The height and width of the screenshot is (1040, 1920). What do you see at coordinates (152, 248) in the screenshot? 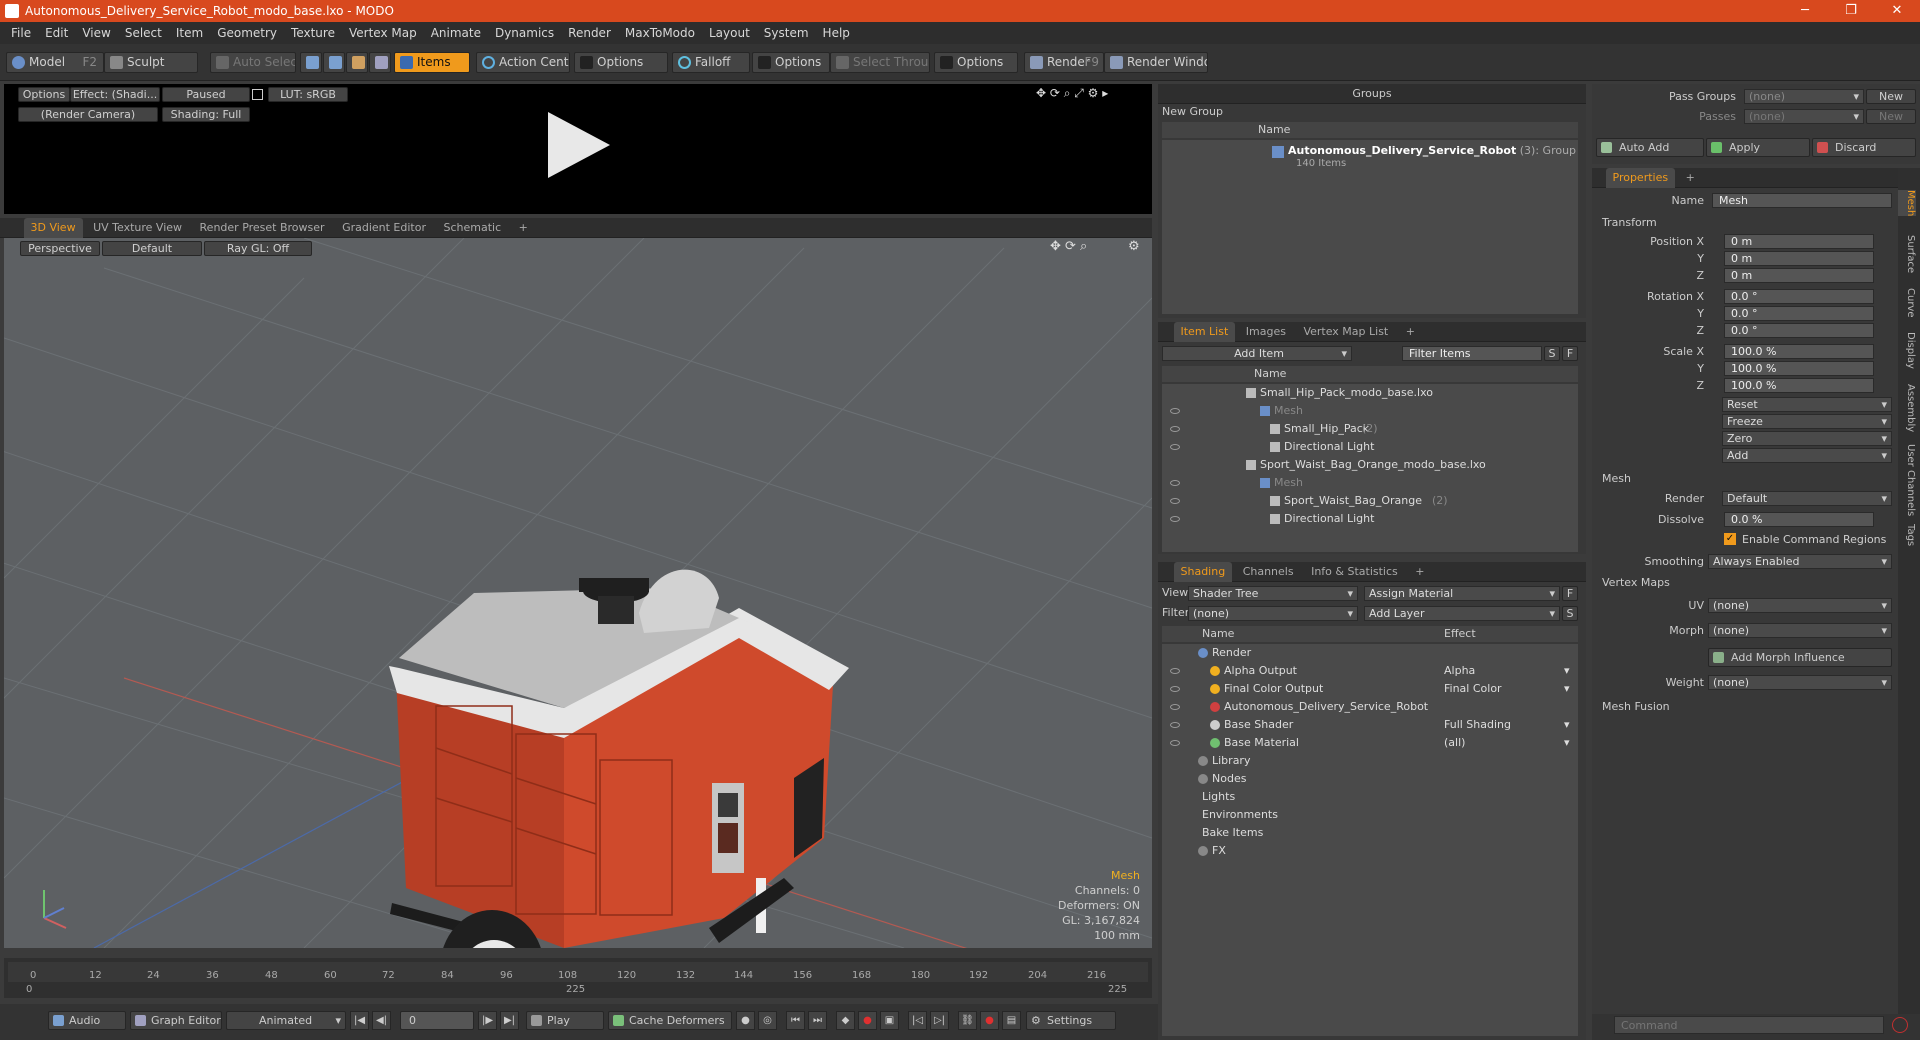
I see `default-style-dropdown: Default` at bounding box center [152, 248].